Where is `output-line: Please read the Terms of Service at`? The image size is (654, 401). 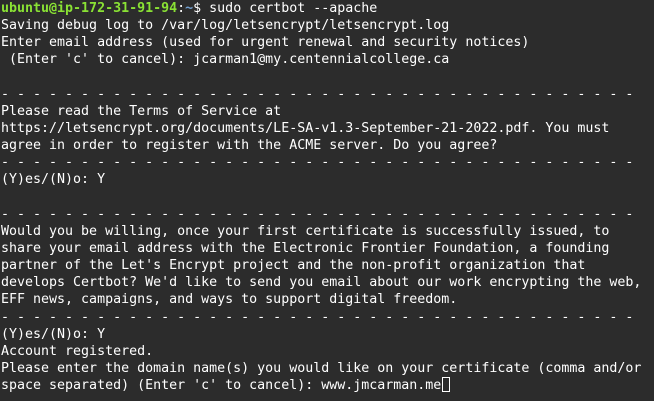
output-line: Please read the Terms of Service at is located at coordinates (141, 111).